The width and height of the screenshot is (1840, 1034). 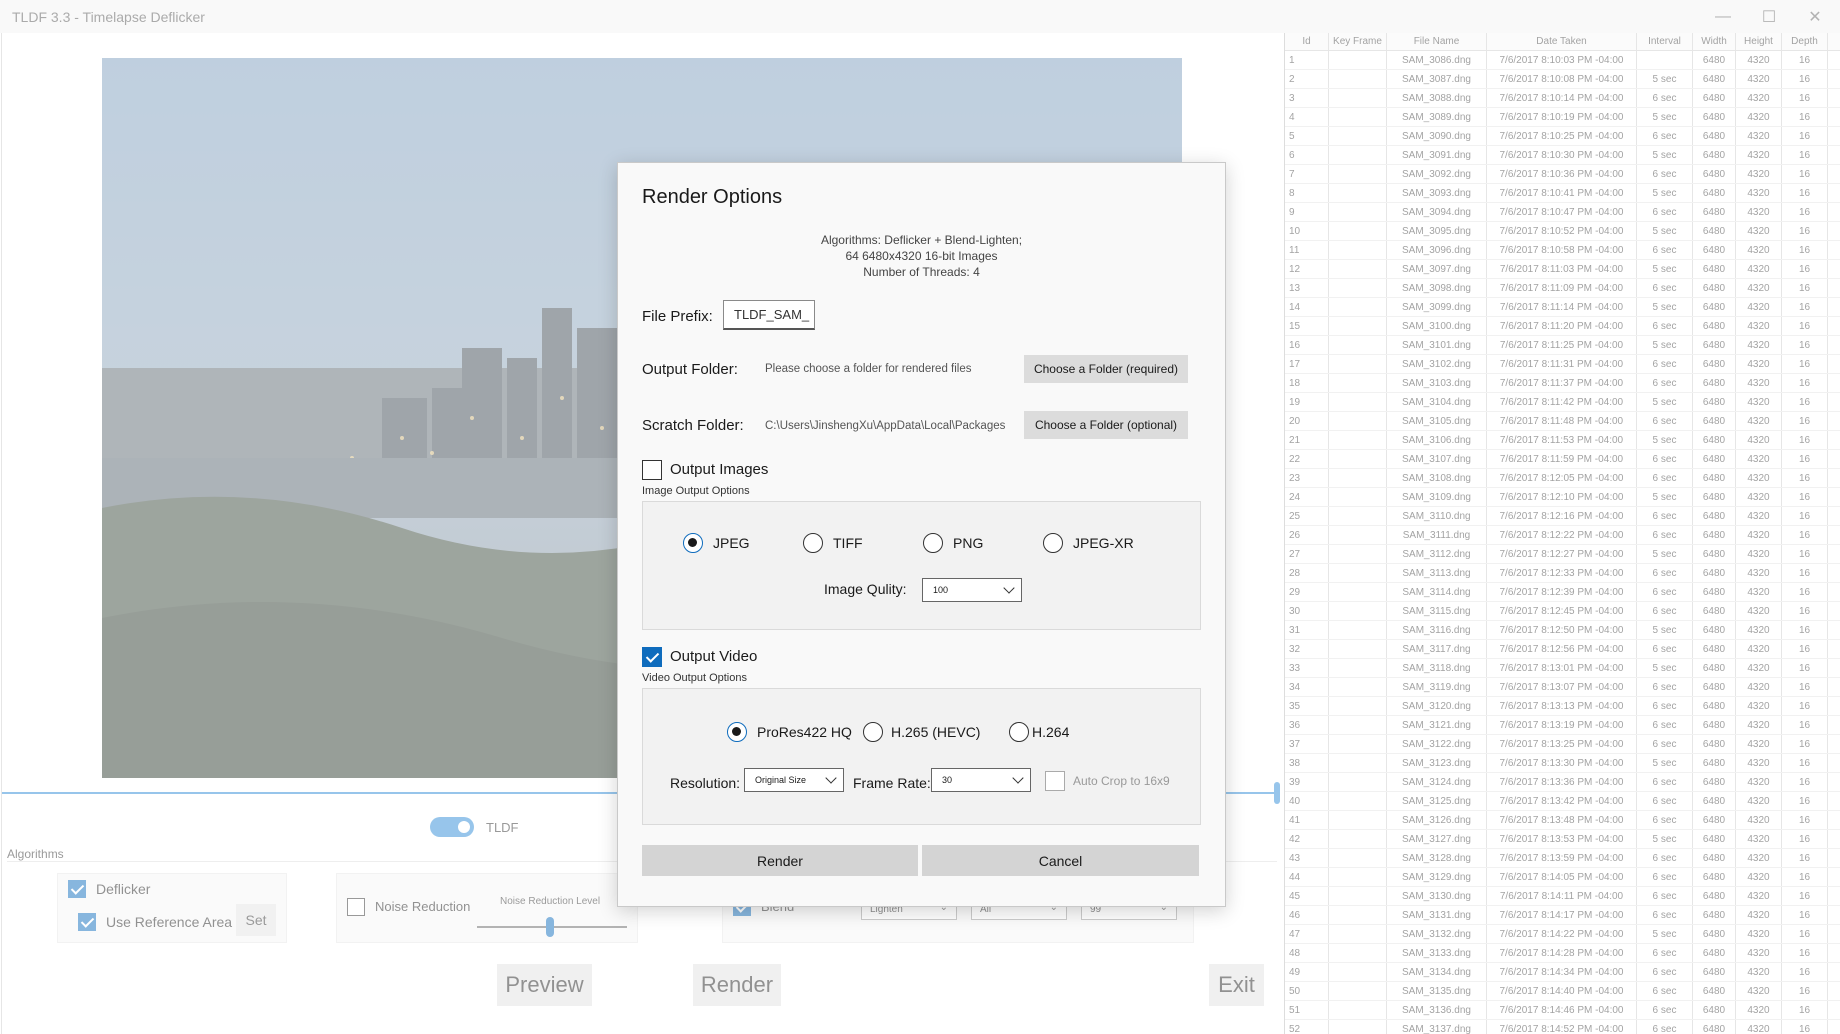 What do you see at coordinates (947, 780) in the screenshot?
I see `frame-rate-value: 30` at bounding box center [947, 780].